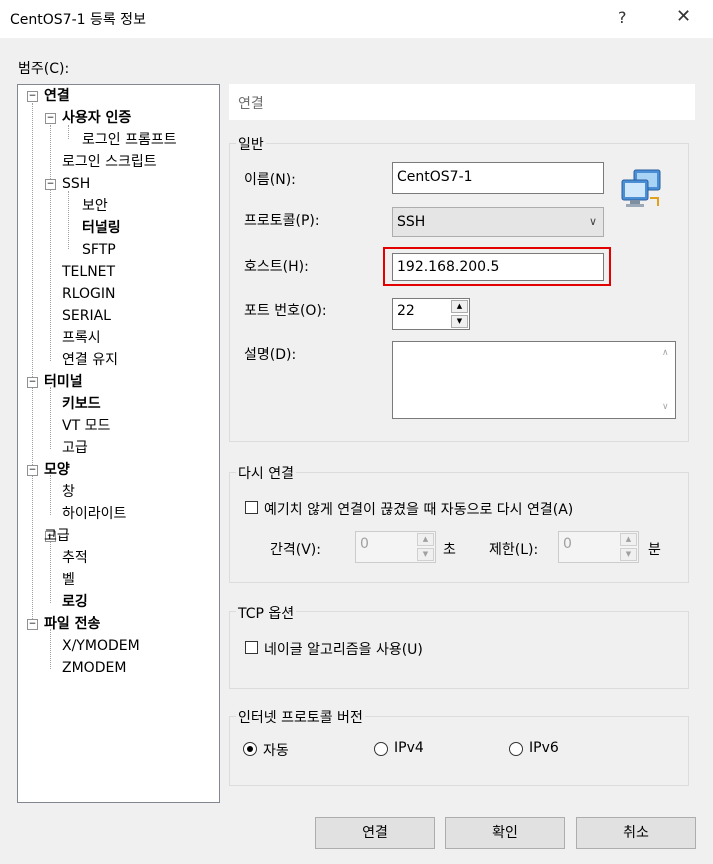 The height and width of the screenshot is (864, 713). I want to click on tree-item-sftp: SFTP, so click(99, 250).